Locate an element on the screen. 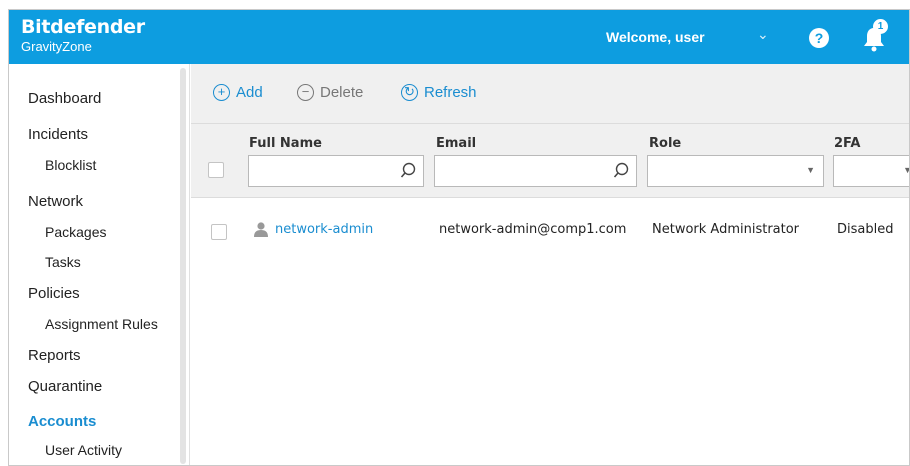  sidebar-item-blocklist: Blocklist is located at coordinates (70, 165).